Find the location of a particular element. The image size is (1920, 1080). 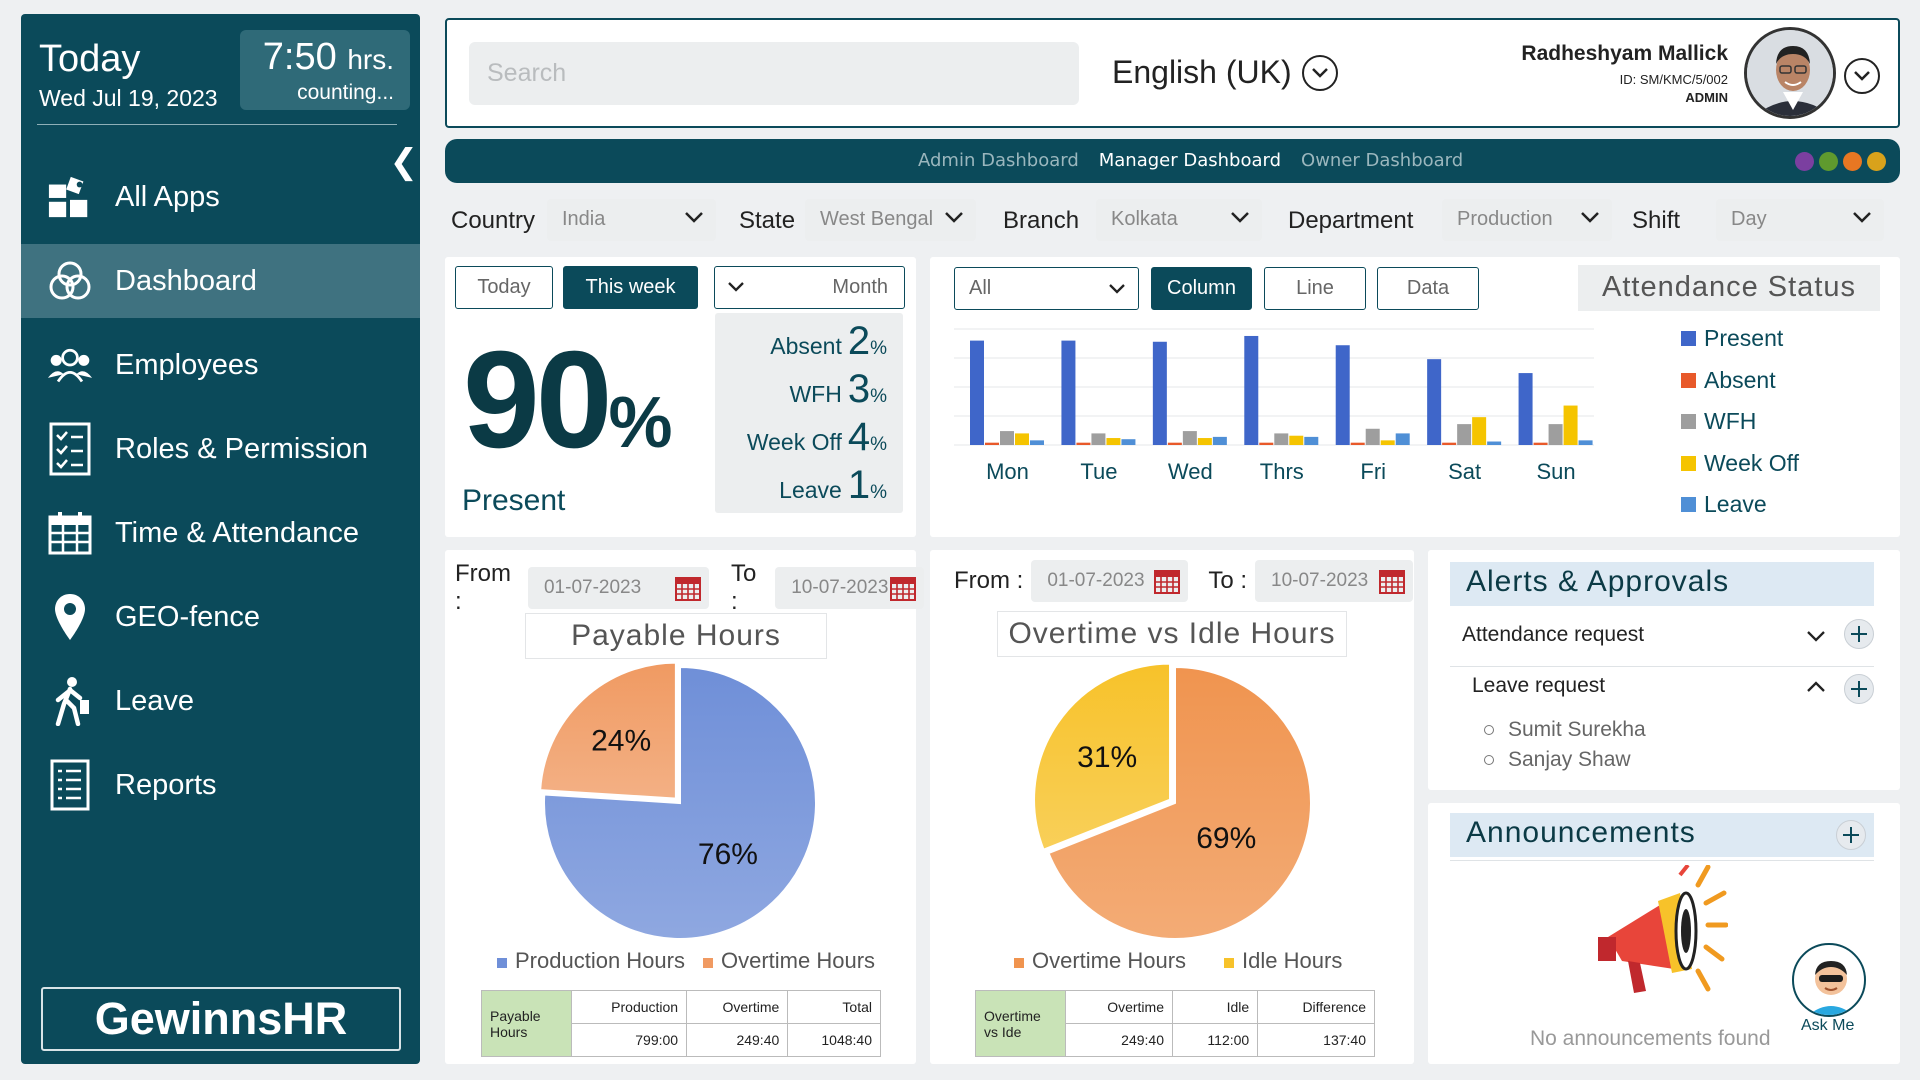

theme-dot-orange is located at coordinates (1852, 161).